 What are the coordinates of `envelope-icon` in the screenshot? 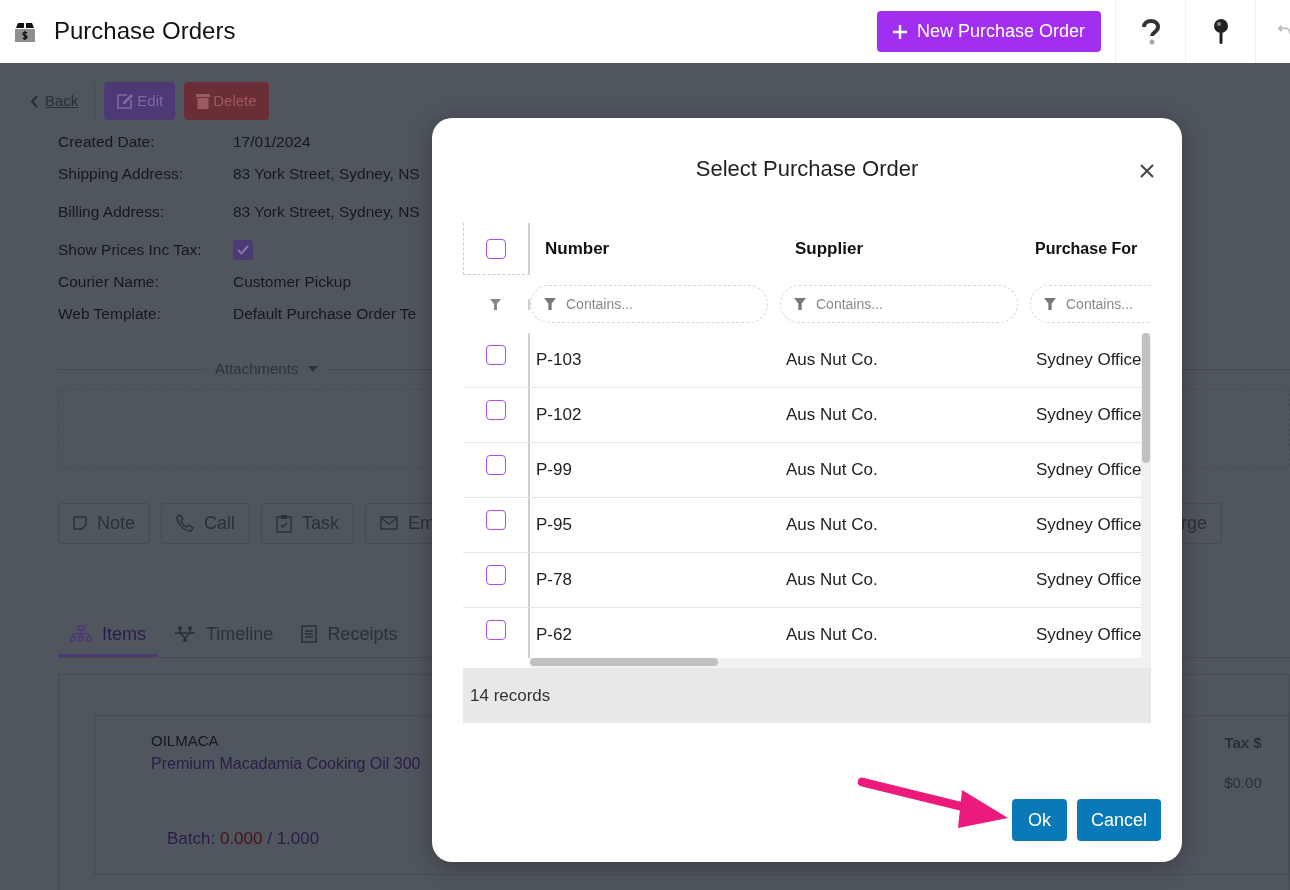 It's located at (389, 523).